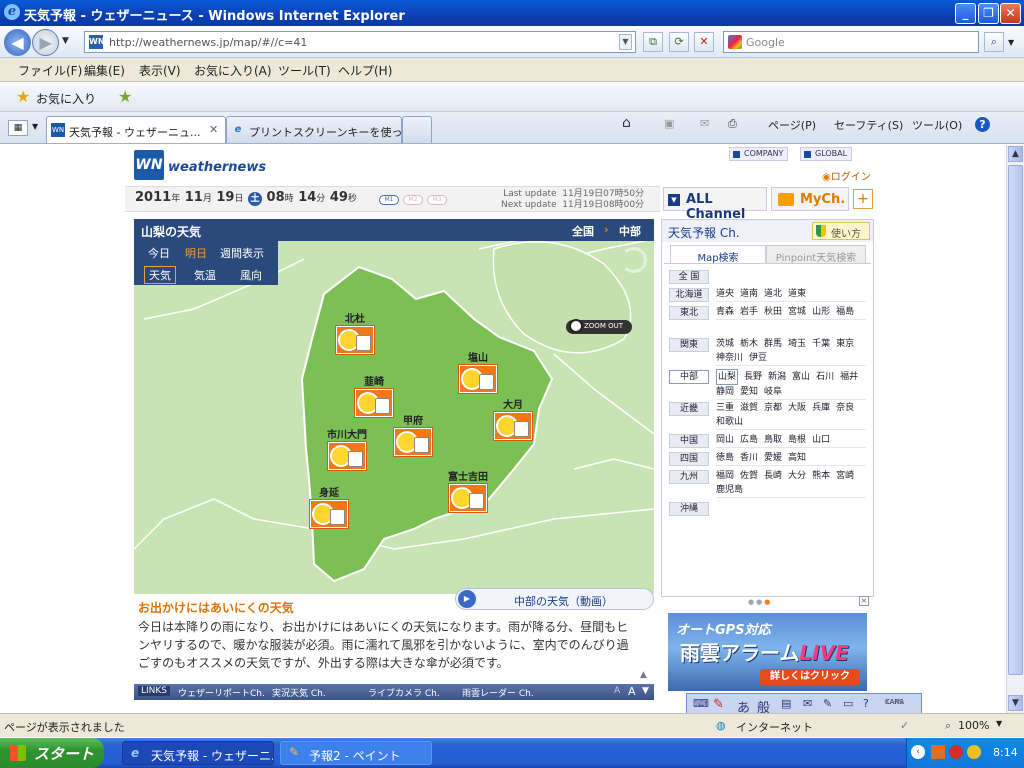  What do you see at coordinates (689, 441) in the screenshot?
I see `region-5: 中国` at bounding box center [689, 441].